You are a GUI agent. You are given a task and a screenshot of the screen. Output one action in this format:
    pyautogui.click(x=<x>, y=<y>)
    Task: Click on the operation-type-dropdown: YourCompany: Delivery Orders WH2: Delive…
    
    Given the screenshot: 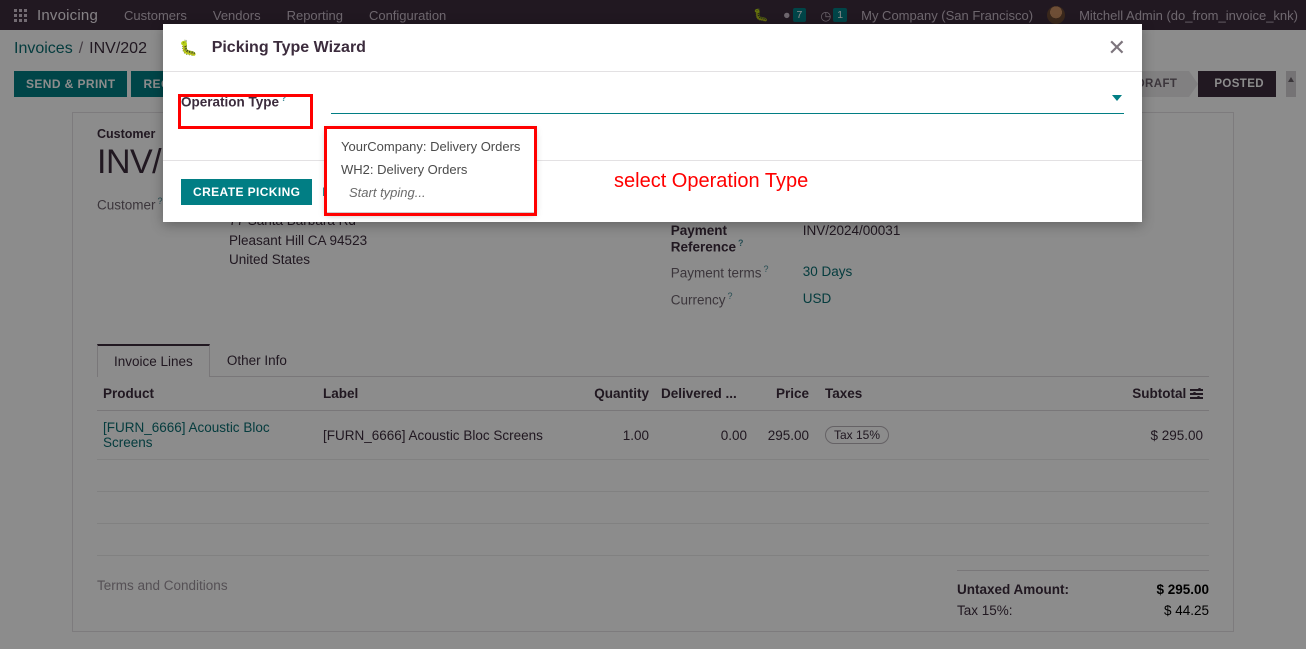 What is the action you would take?
    pyautogui.click(x=430, y=170)
    